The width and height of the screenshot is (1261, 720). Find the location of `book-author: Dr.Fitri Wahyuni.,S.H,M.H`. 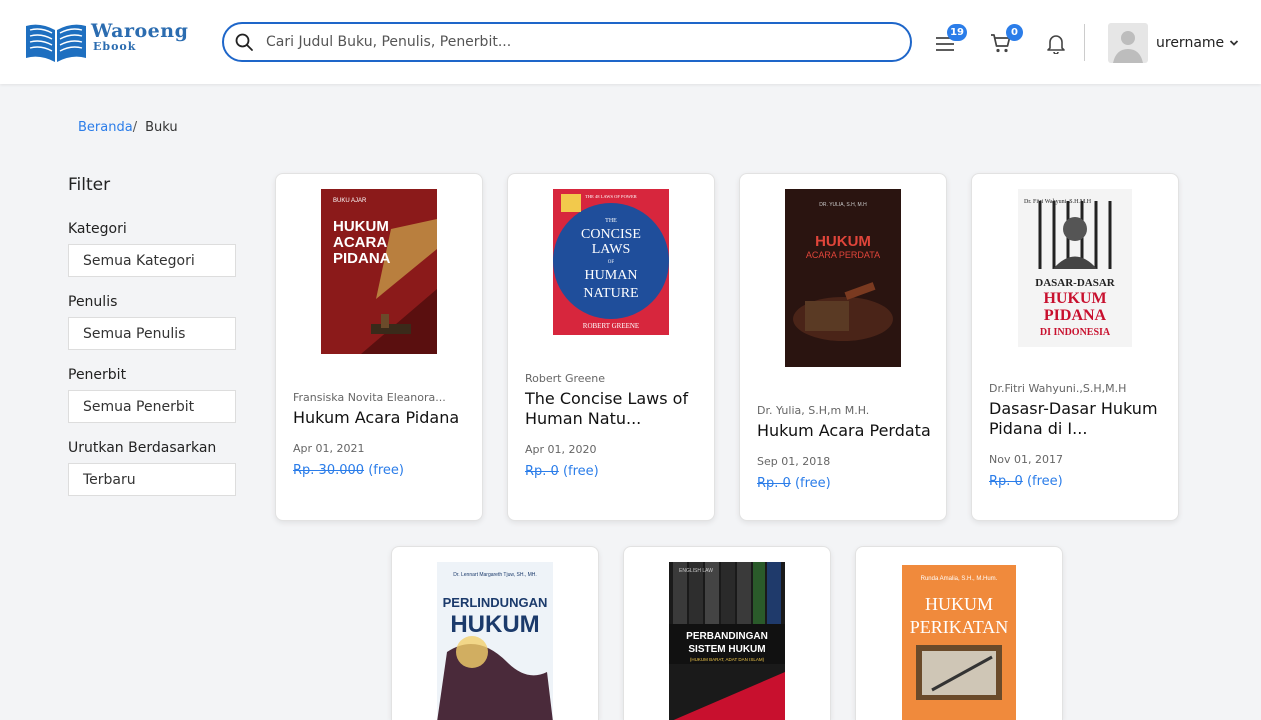

book-author: Dr.Fitri Wahyuni.,S.H,M.H is located at coordinates (1058, 388).